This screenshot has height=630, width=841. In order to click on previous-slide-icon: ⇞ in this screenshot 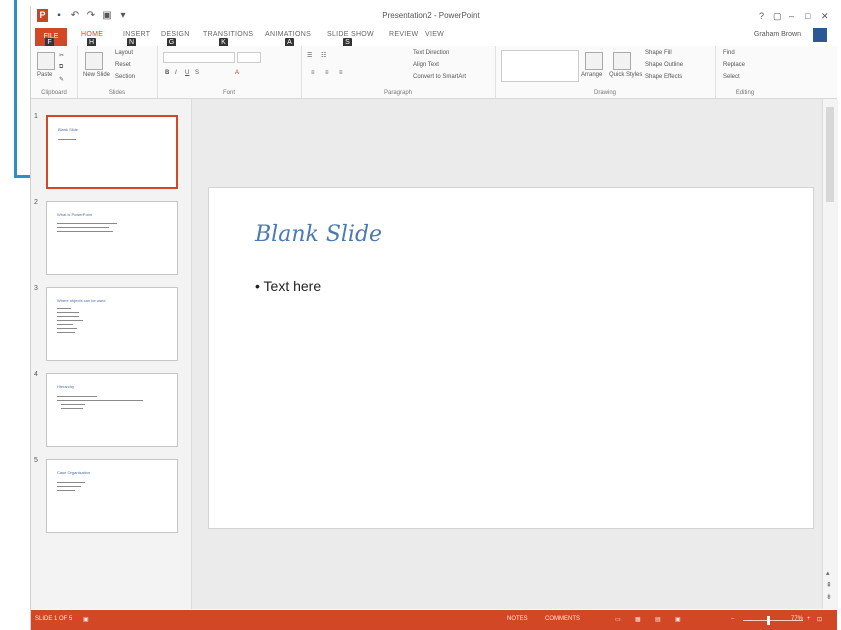, I will do `click(829, 585)`.